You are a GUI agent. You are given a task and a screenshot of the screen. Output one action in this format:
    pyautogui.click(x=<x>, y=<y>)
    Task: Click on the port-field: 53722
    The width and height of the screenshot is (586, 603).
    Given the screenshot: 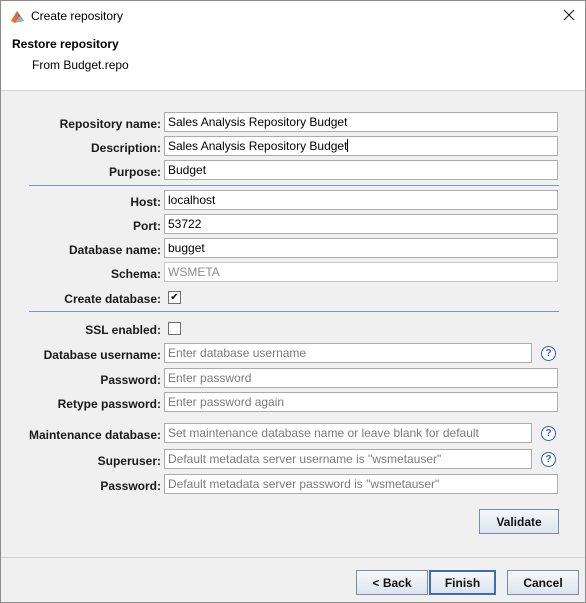 What is the action you would take?
    pyautogui.click(x=361, y=224)
    